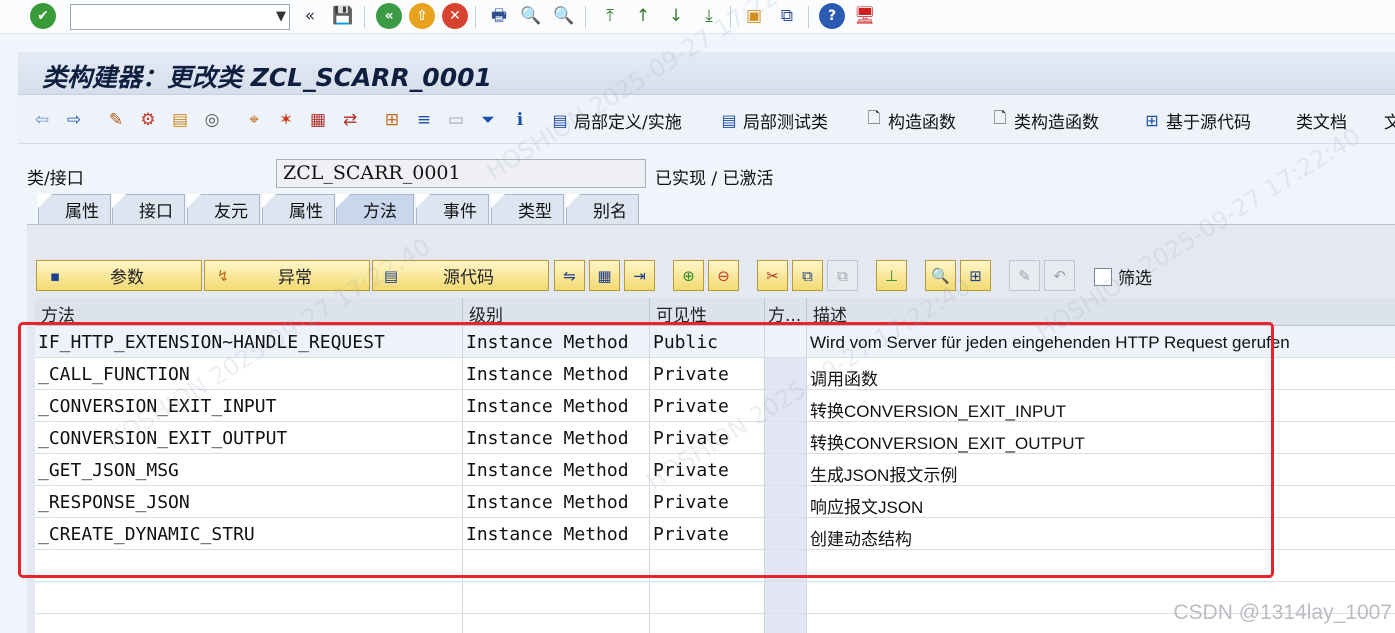 The height and width of the screenshot is (633, 1395). I want to click on forward-arrow-icon: ⇨, so click(74, 120).